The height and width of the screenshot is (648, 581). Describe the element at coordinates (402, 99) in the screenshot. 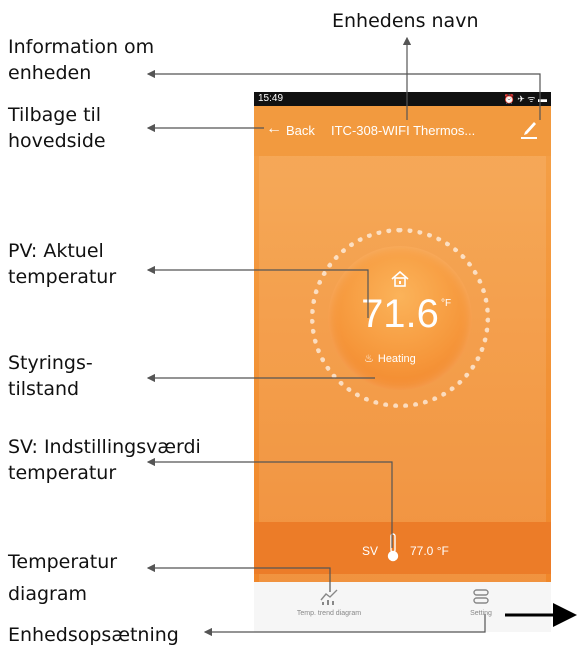

I see `status-bar: 15:49 ⏰ ✈ ᯤ ▬` at that location.